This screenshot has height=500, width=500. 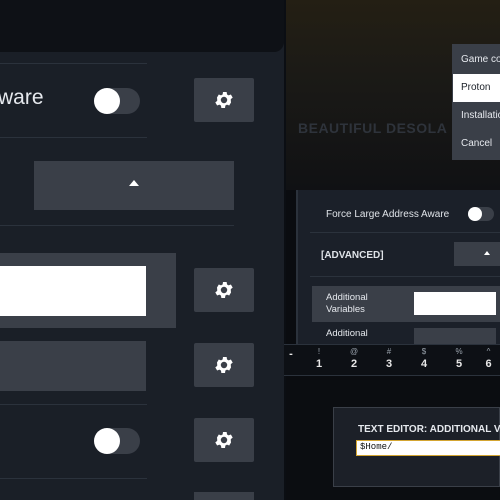 What do you see at coordinates (224, 496) in the screenshot?
I see `gear-button-partial` at bounding box center [224, 496].